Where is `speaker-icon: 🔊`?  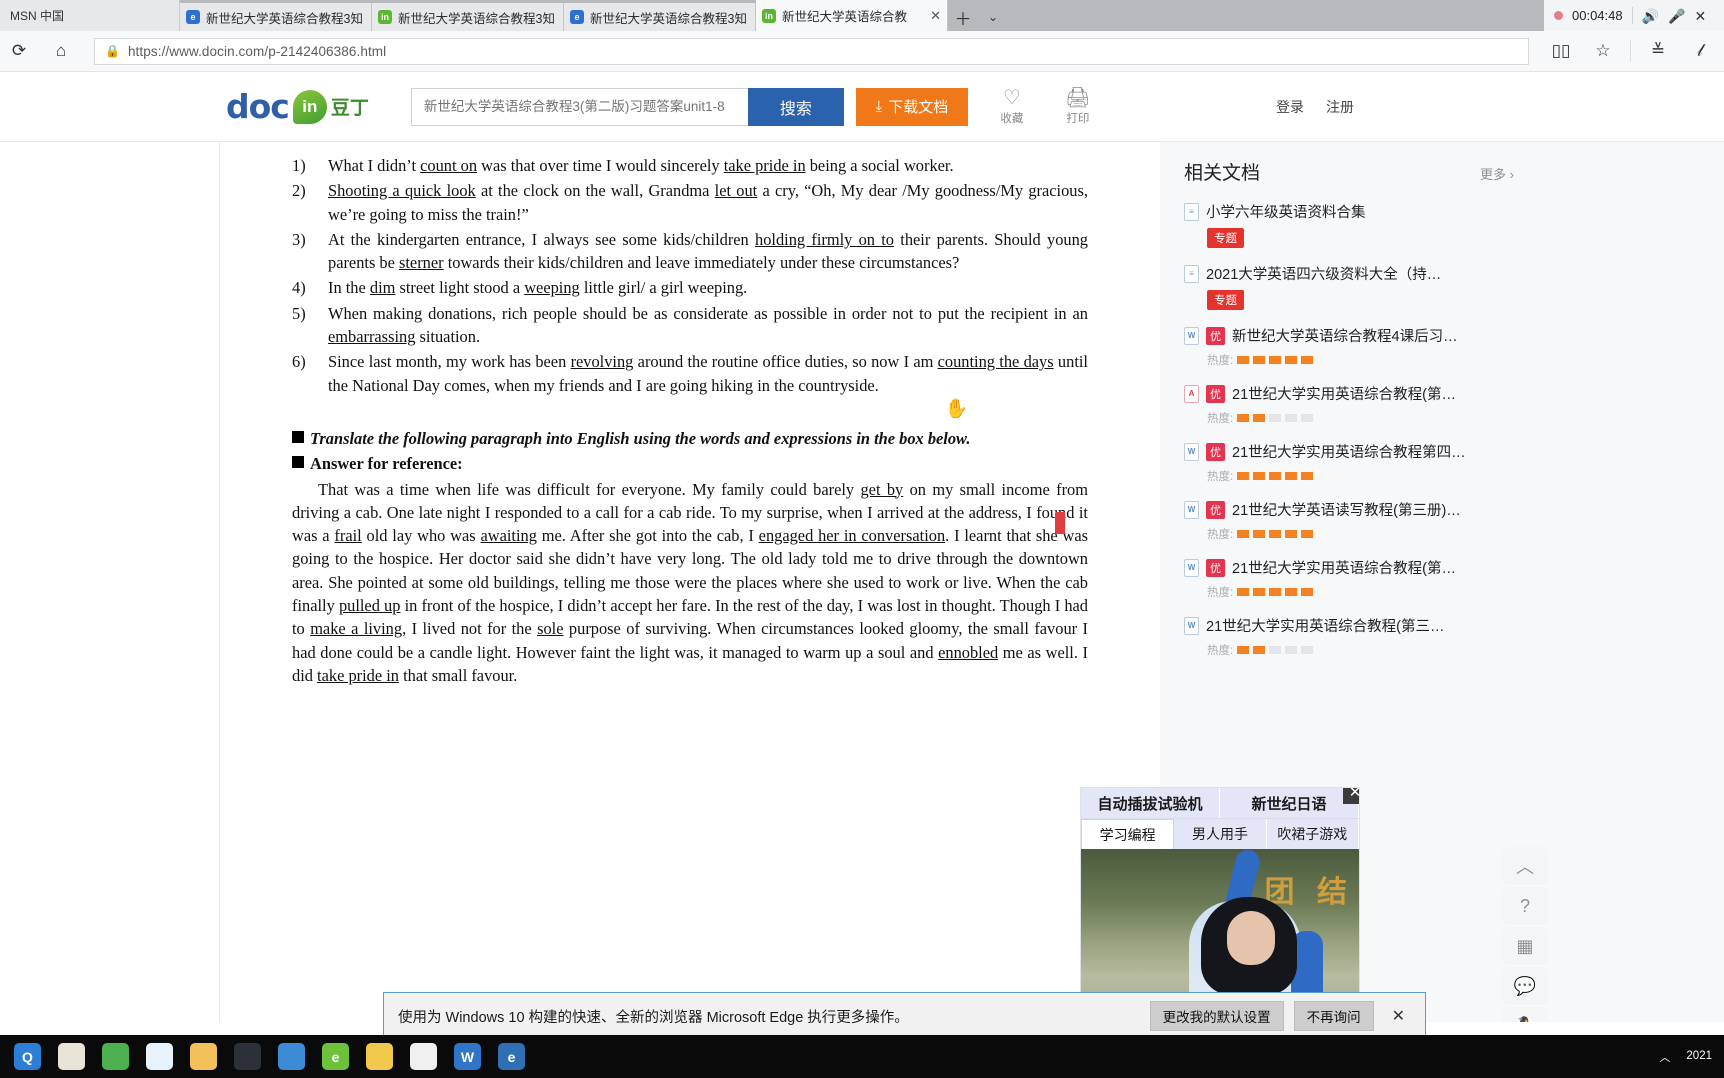 speaker-icon: 🔊 is located at coordinates (1650, 16).